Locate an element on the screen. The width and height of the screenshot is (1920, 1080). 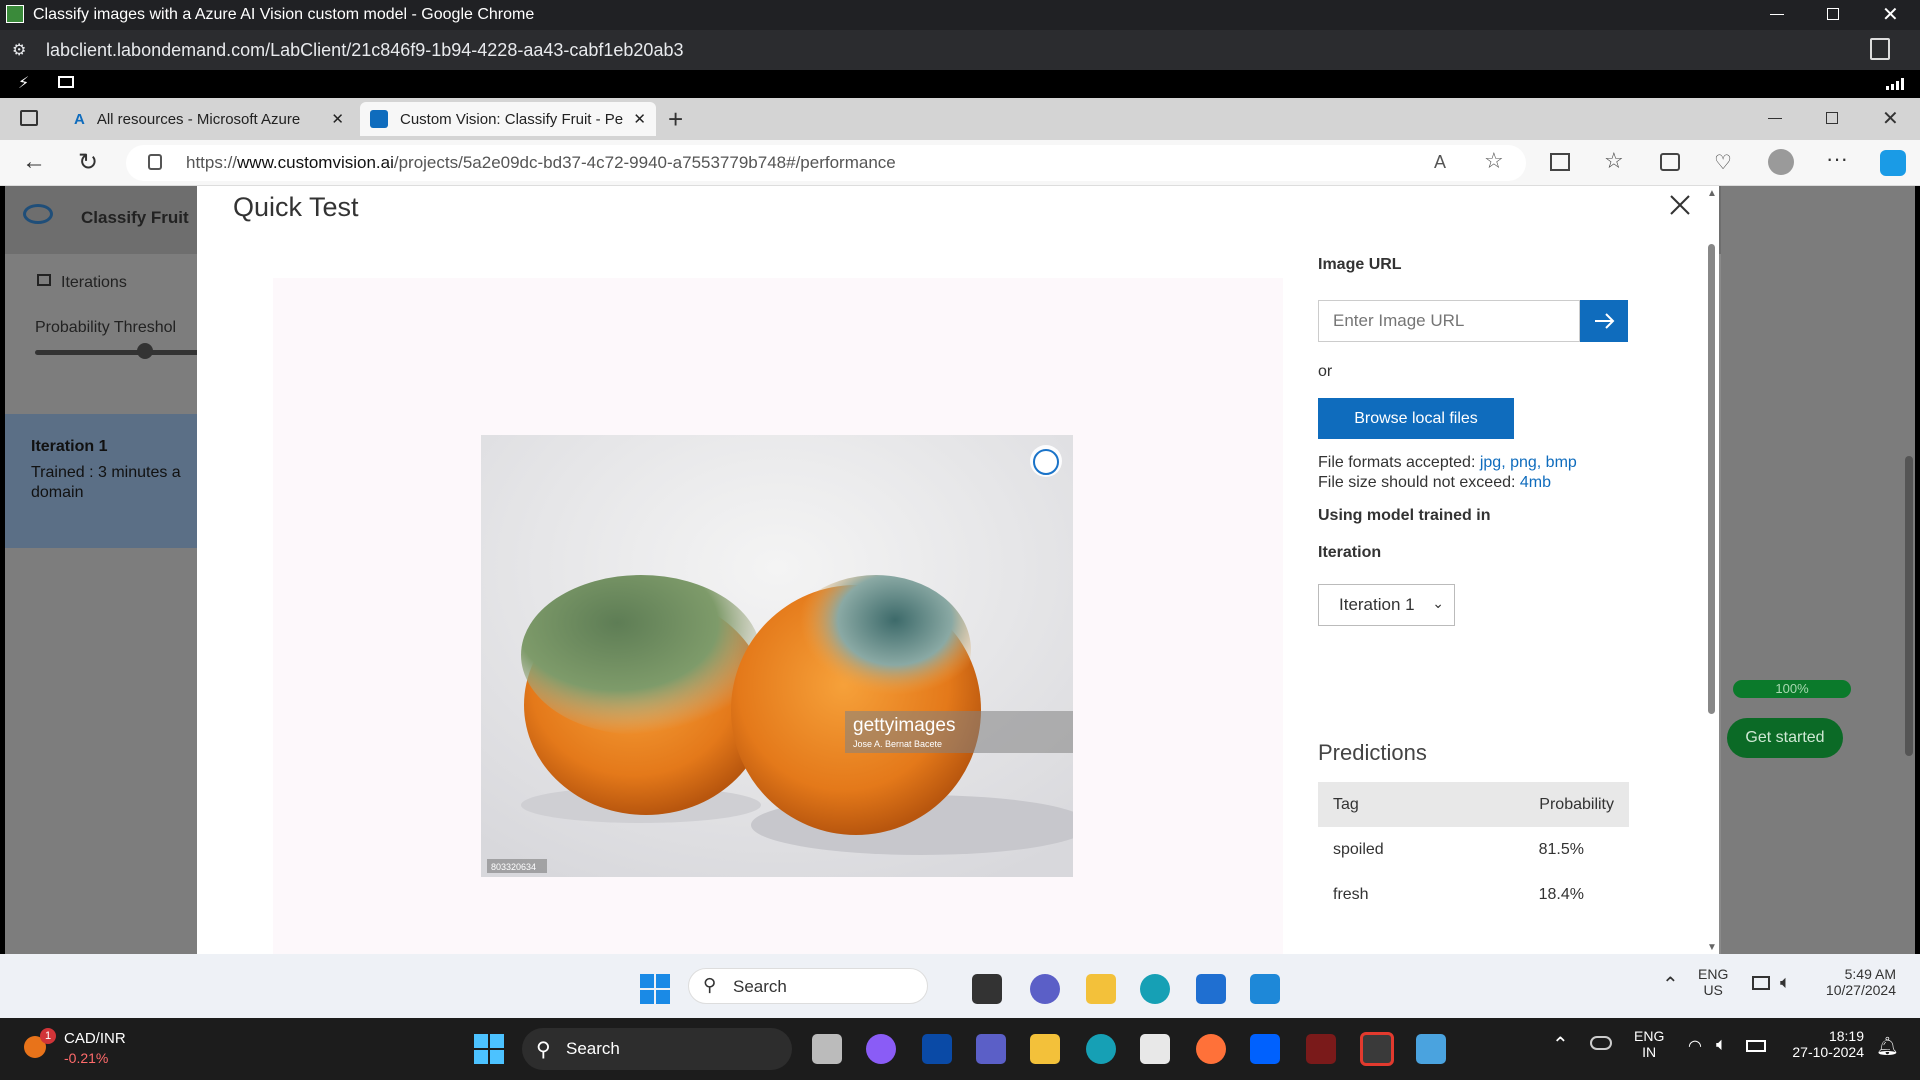
tab-azure-resources: A All resources - Microsoft Azure ✕ is located at coordinates (209, 119).